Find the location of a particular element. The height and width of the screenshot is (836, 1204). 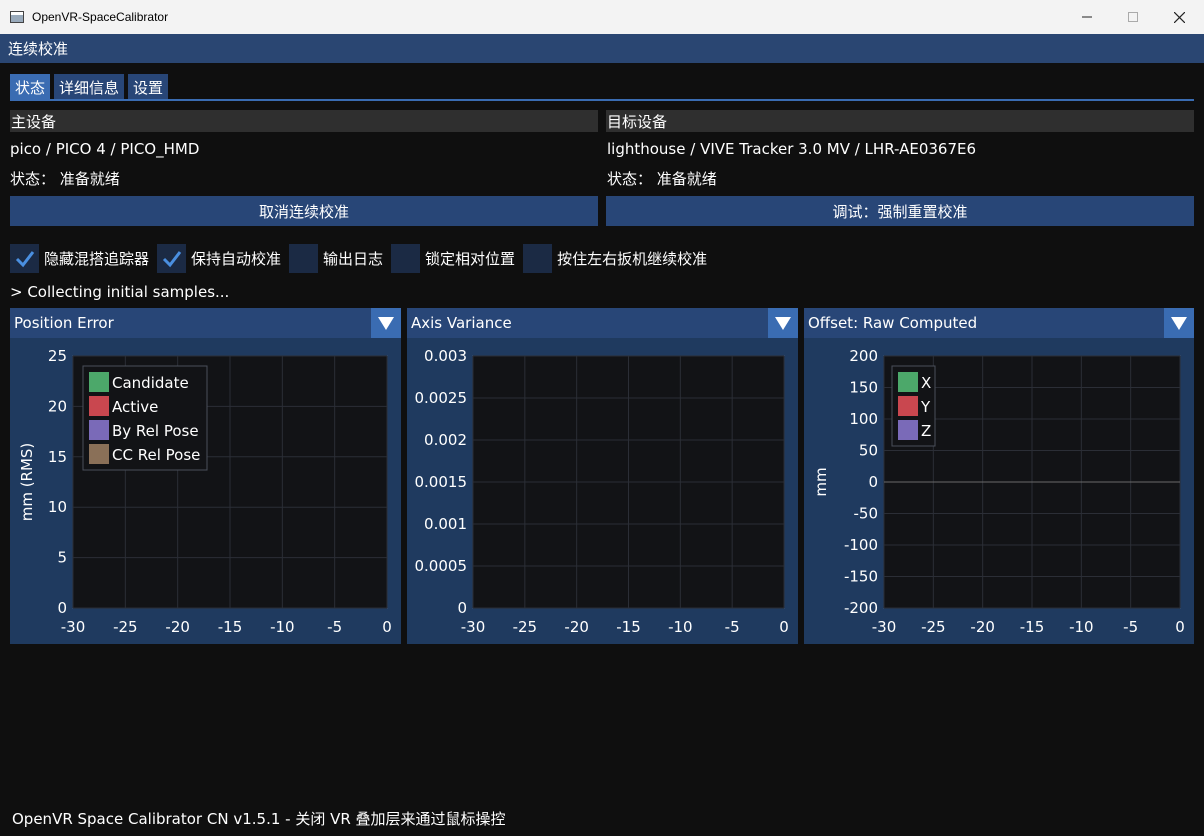

plot-selector-combo: Axis Variance is located at coordinates (602, 323).